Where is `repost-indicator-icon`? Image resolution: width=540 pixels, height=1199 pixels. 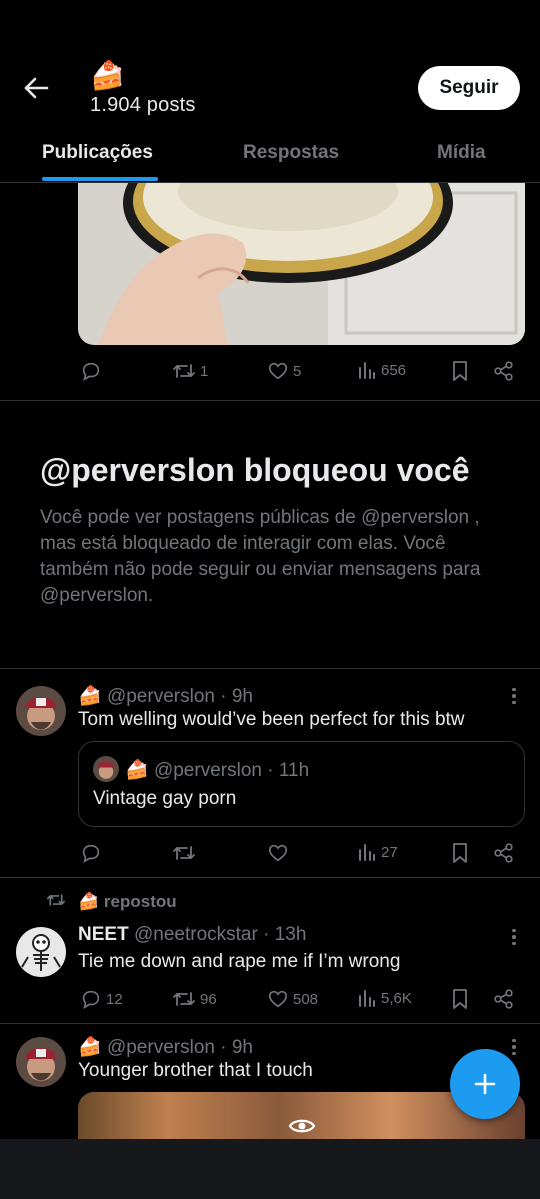
repost-indicator-icon is located at coordinates (56, 900).